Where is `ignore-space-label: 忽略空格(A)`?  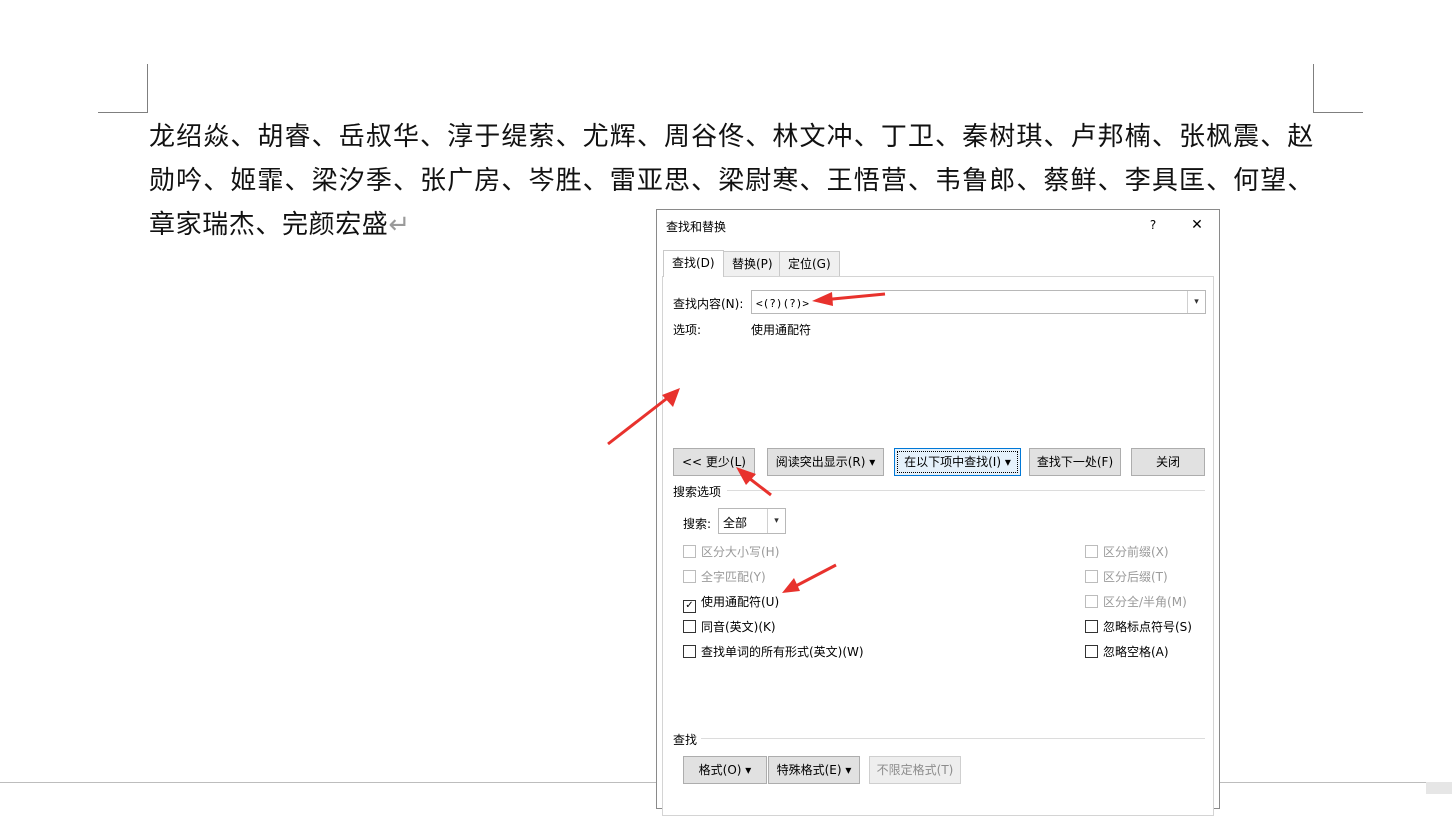
ignore-space-label: 忽略空格(A) is located at coordinates (1136, 652).